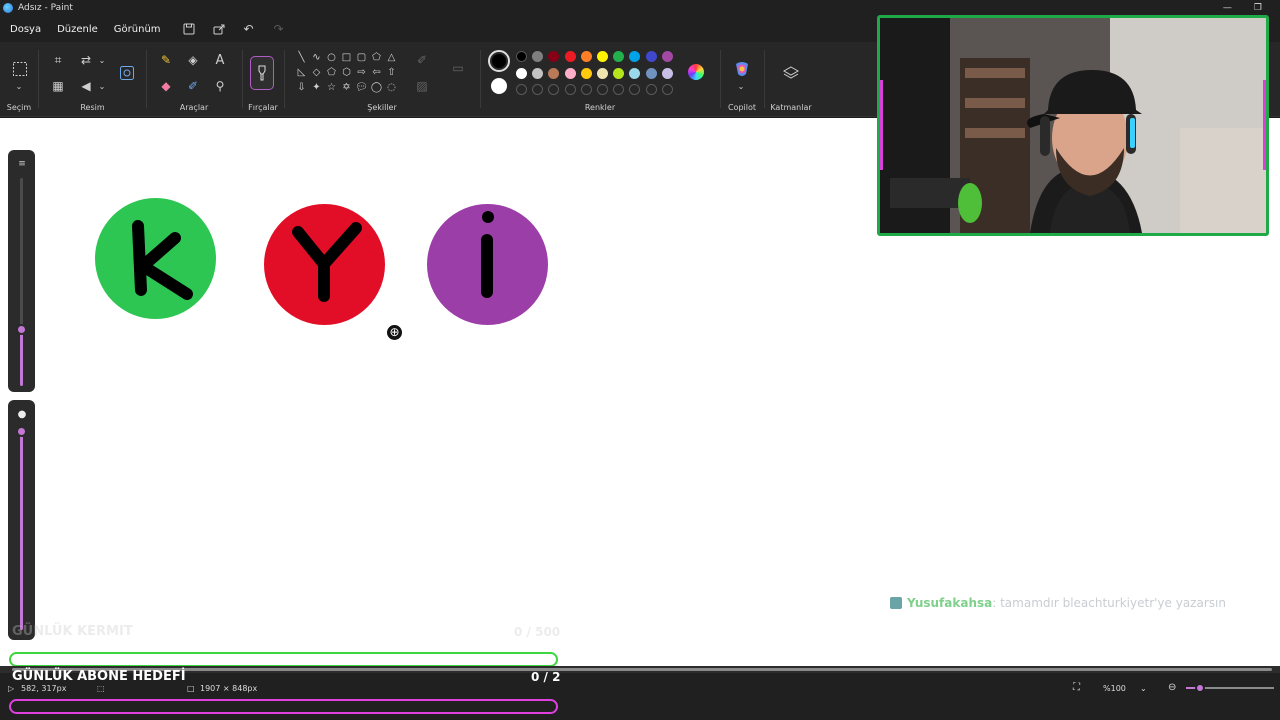  Describe the element at coordinates (1258, 8) in the screenshot. I see `restore-button: ❐` at that location.